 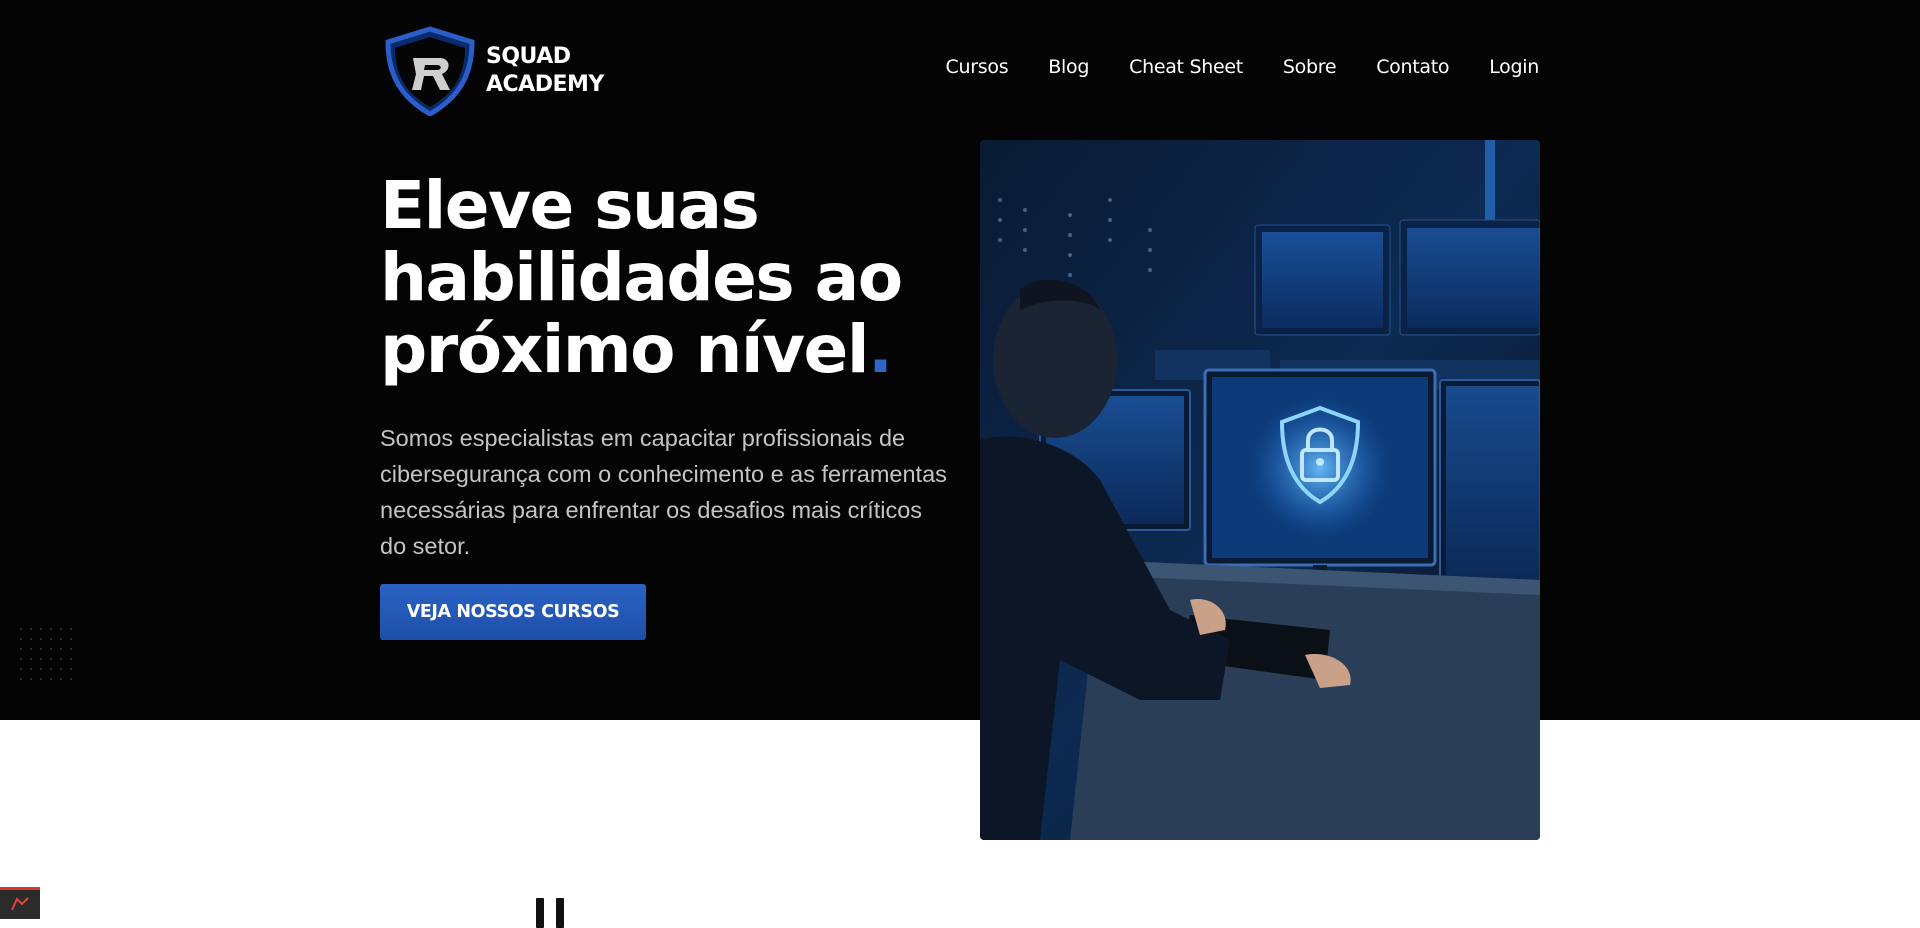 I want to click on shield-logo-icon, so click(x=430, y=71).